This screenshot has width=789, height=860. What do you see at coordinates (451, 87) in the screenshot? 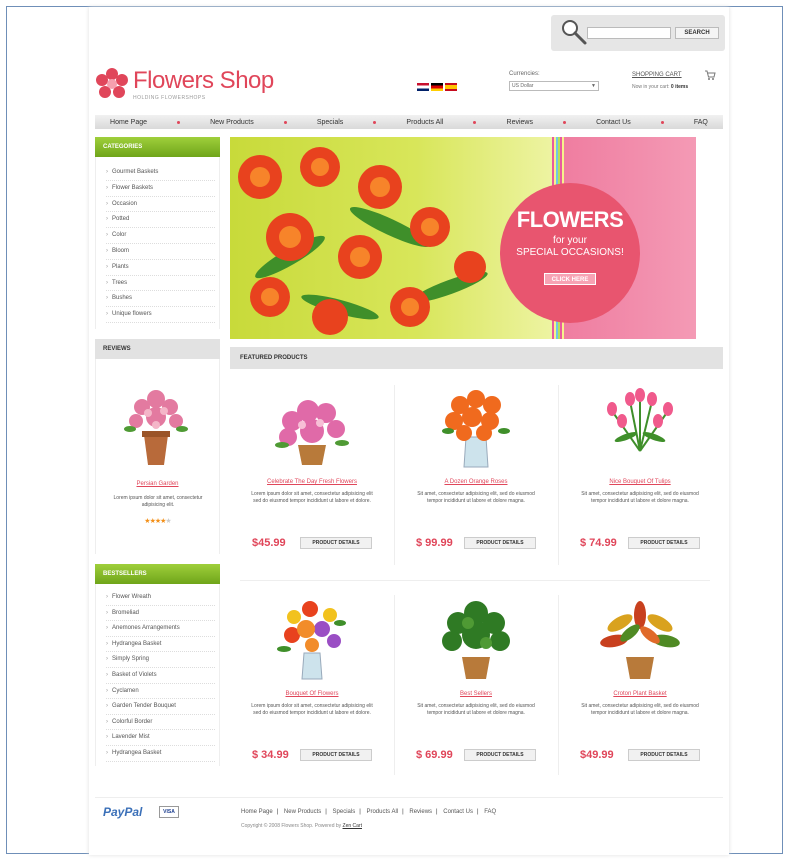
I see `spanish-flag-icon` at bounding box center [451, 87].